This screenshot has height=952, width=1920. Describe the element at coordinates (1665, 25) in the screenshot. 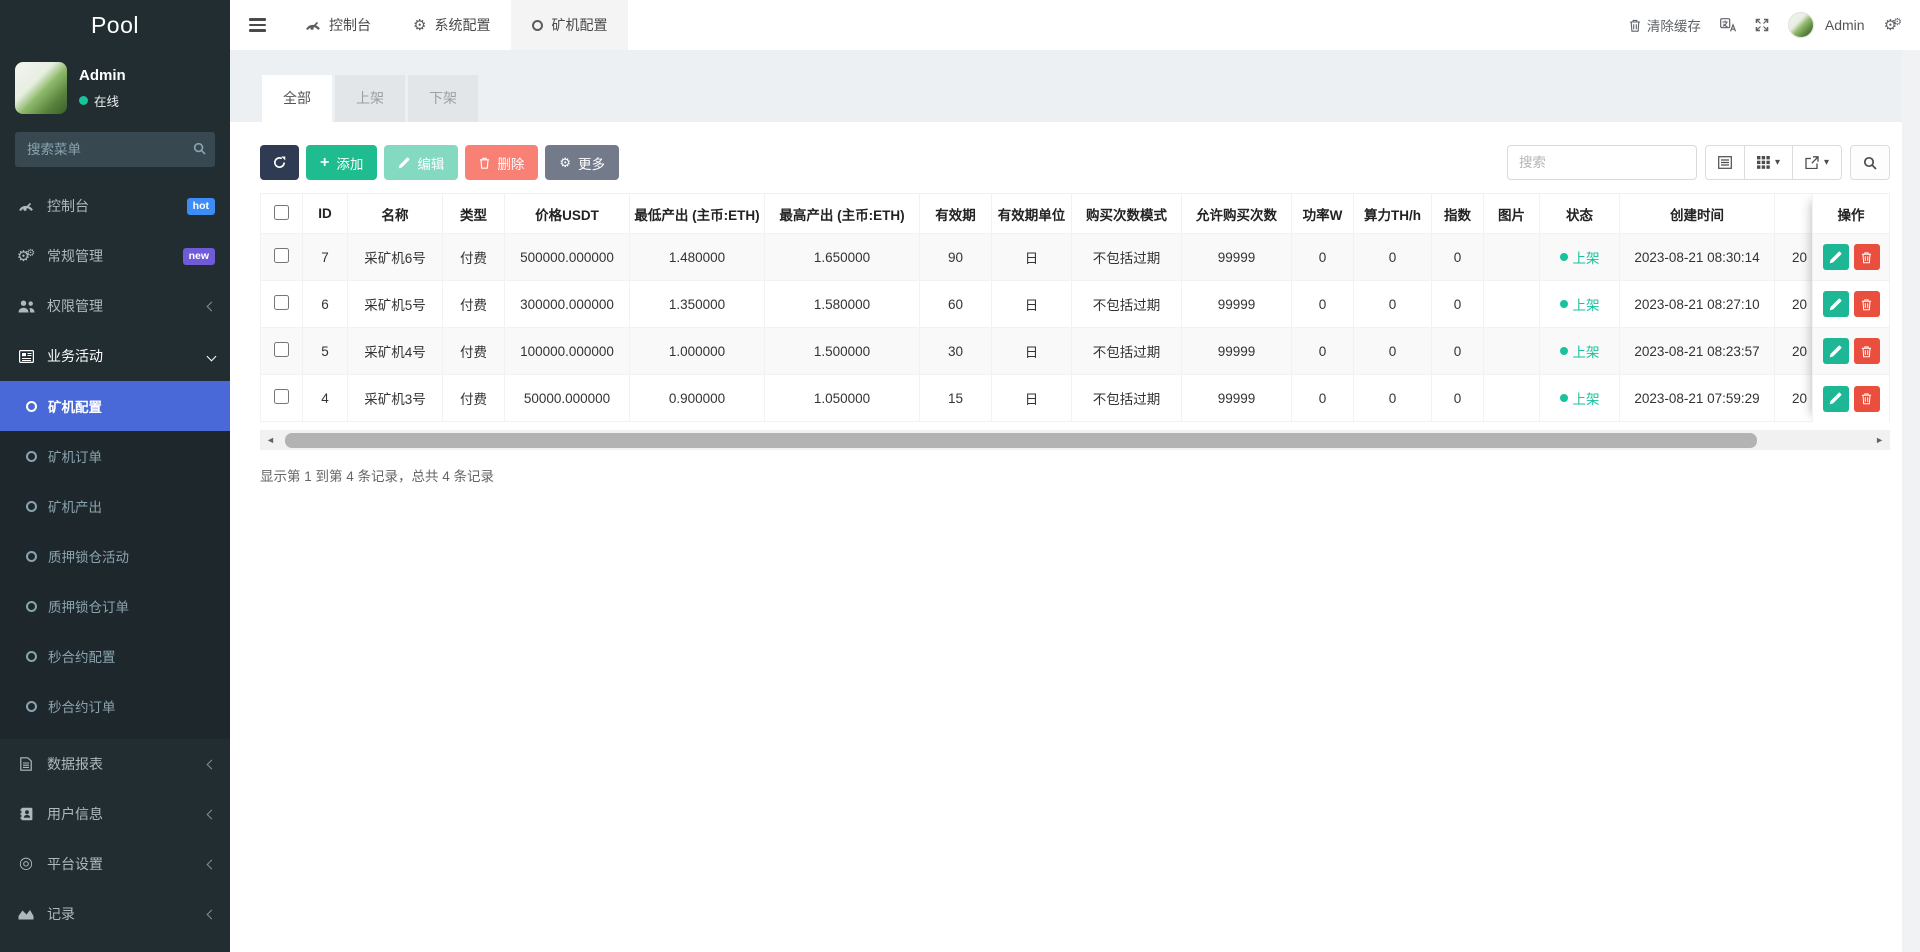

I see `clear-cache-button: 清除缓存` at that location.